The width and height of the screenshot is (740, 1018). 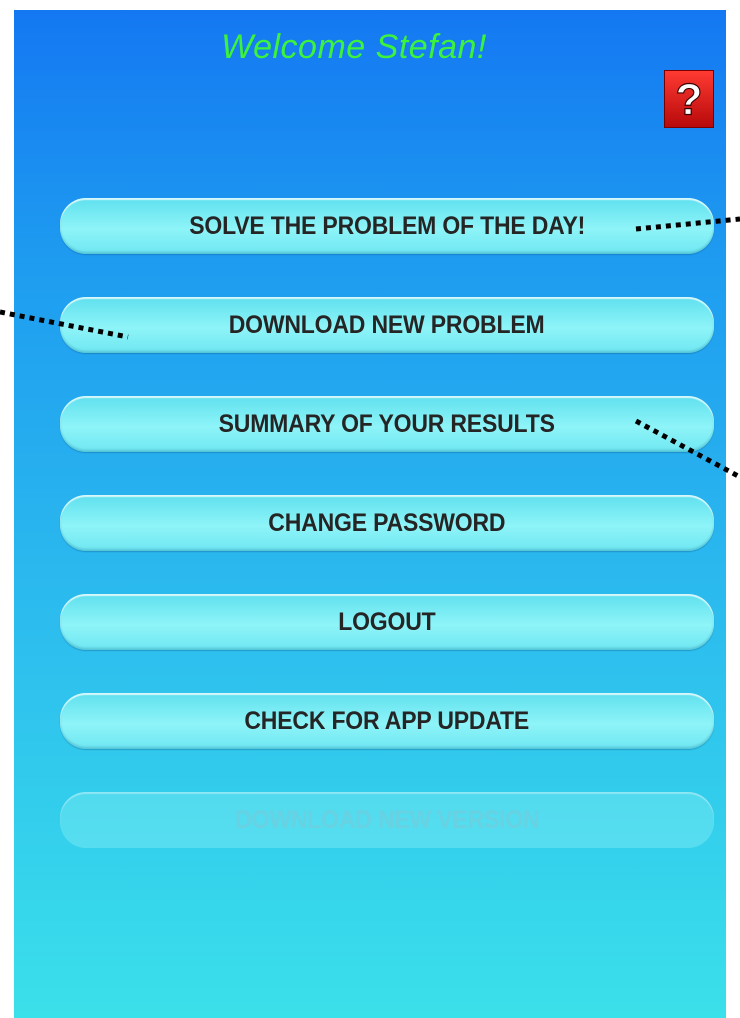 I want to click on button-label: SOLVE THE PROBLEM OF THE DAY!, so click(x=387, y=225).